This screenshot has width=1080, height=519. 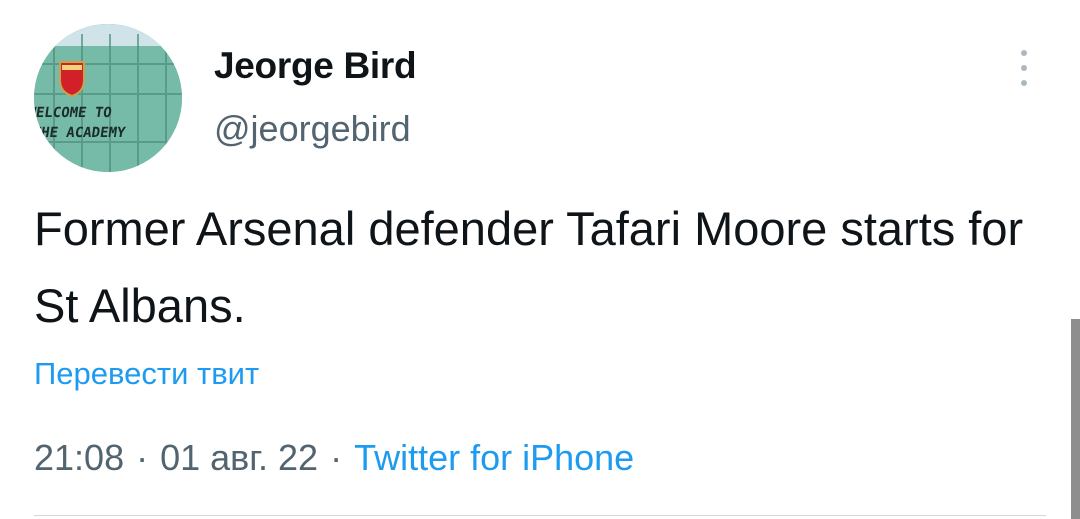 I want to click on tweet-metadata: 21:08 · 01 авг. 22 · Twitter for iPhone, so click(x=334, y=458).